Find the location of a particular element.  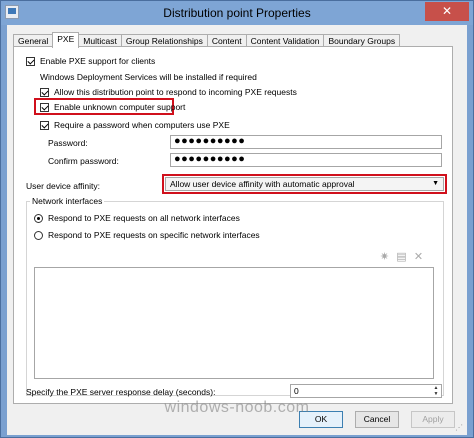

window-title: Distribution point Properties is located at coordinates (237, 13).